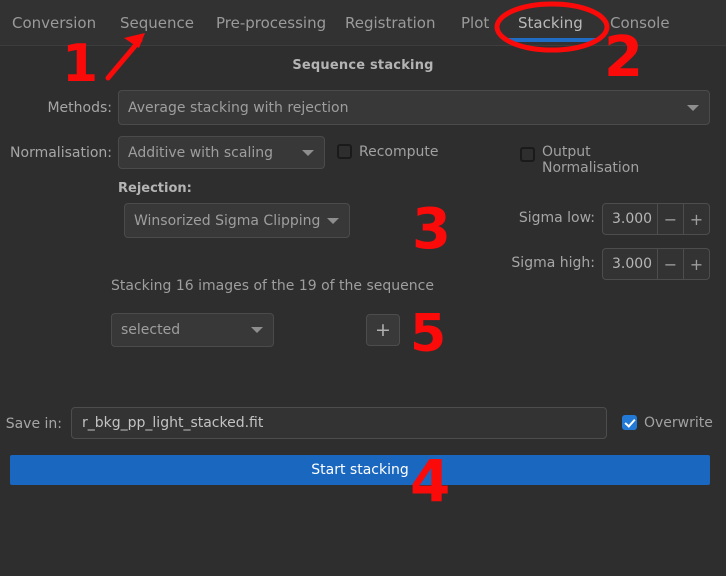  Describe the element at coordinates (678, 423) in the screenshot. I see `overwrite-label: Overwrite` at that location.